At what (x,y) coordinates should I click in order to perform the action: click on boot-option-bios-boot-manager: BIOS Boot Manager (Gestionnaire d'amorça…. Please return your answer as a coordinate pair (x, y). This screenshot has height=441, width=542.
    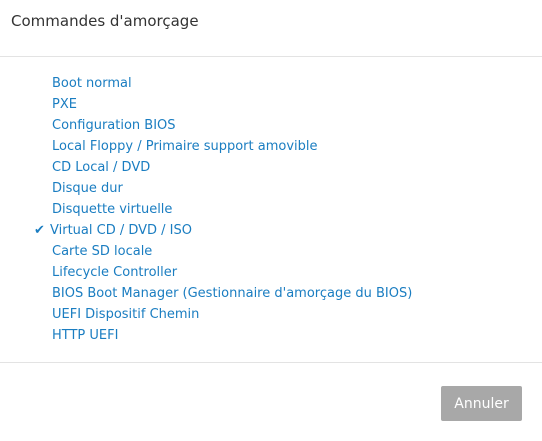
    Looking at the image, I should click on (223, 293).